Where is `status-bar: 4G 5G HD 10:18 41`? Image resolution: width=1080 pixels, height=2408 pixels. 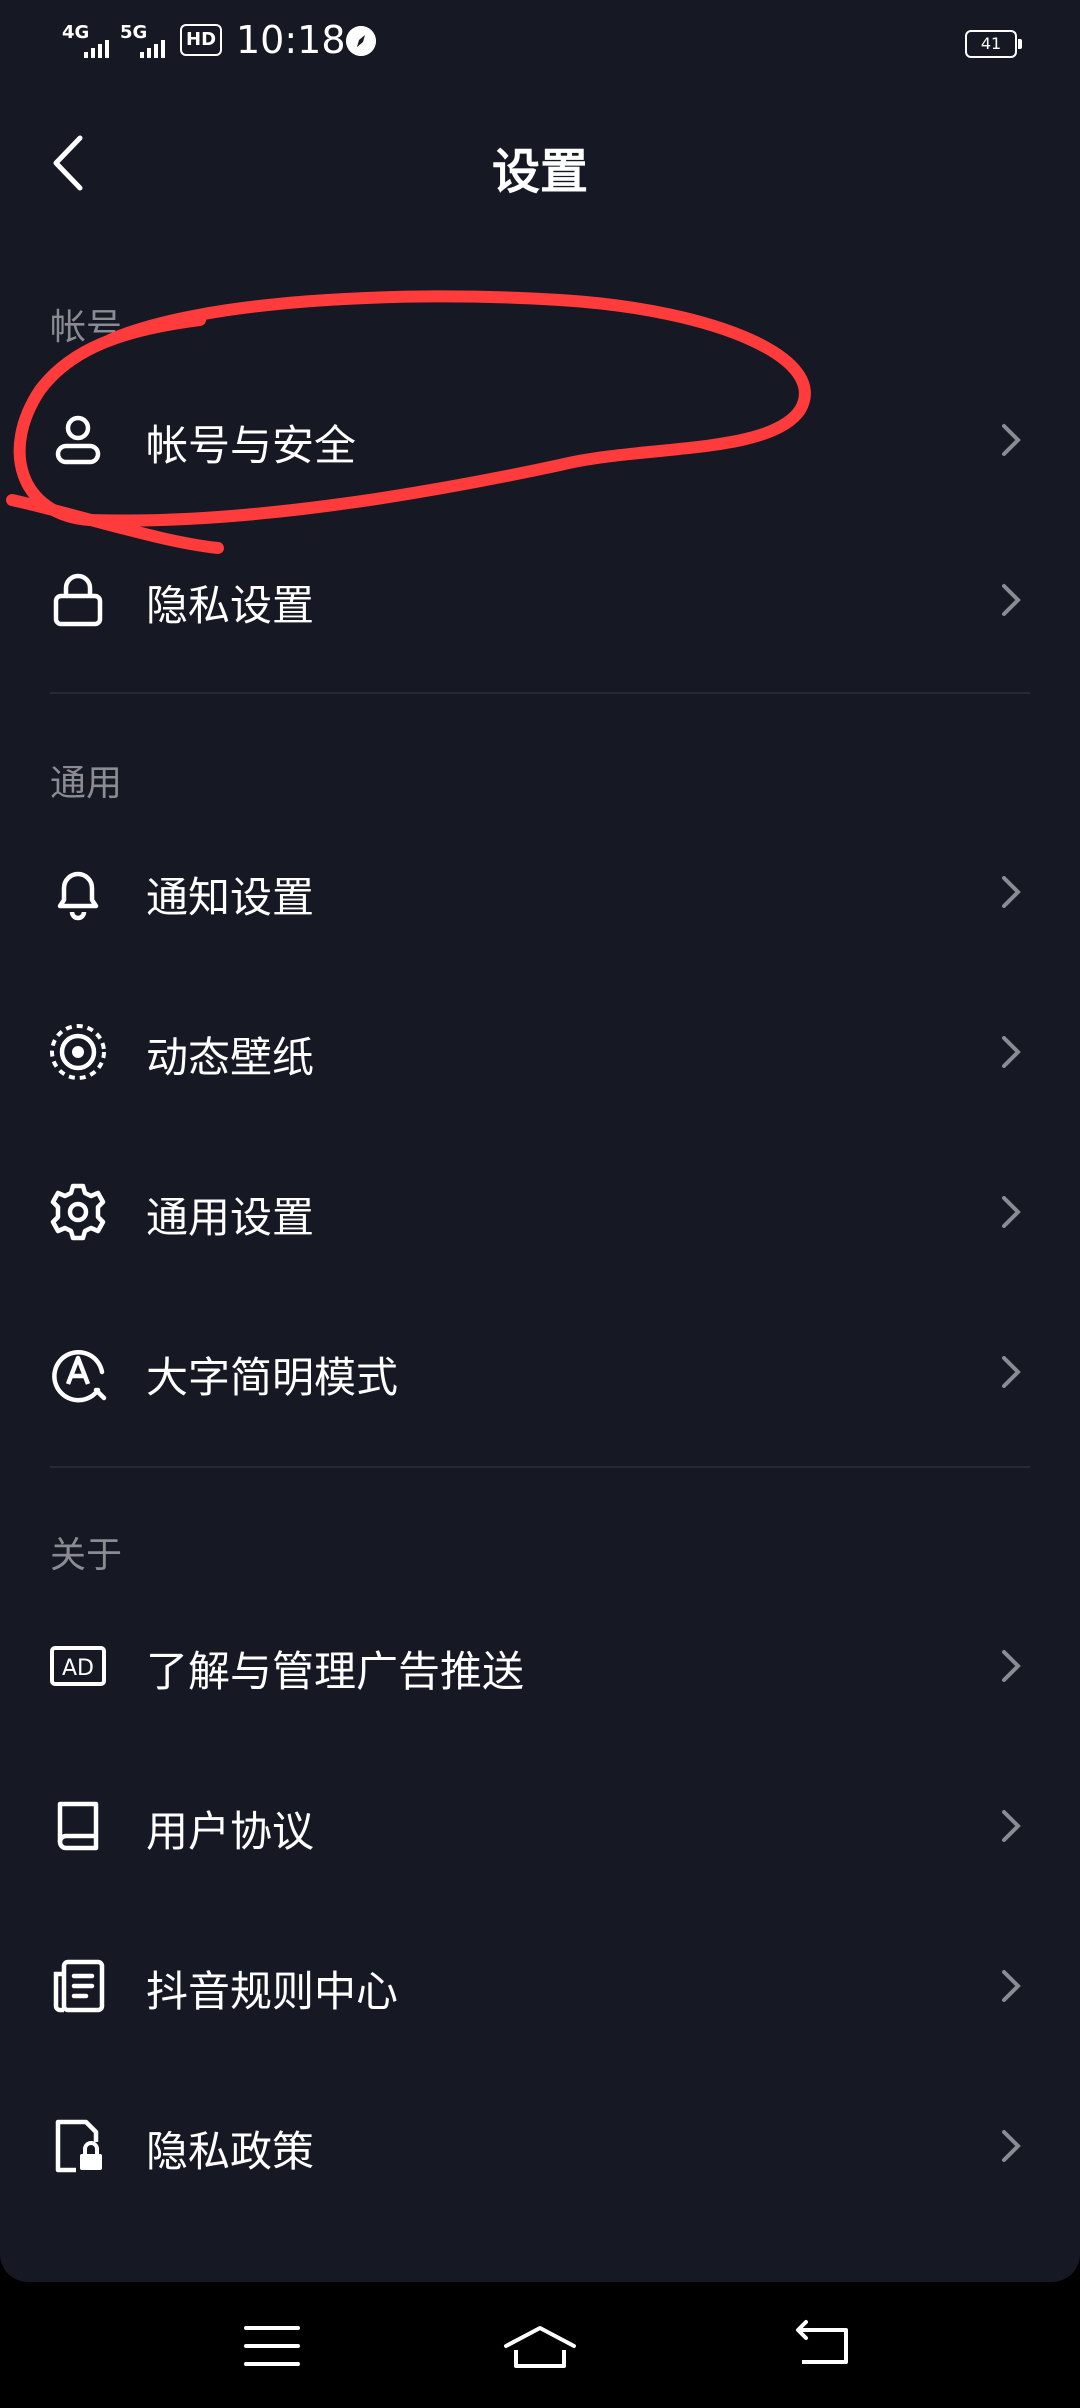
status-bar: 4G 5G HD 10:18 41 is located at coordinates (540, 42).